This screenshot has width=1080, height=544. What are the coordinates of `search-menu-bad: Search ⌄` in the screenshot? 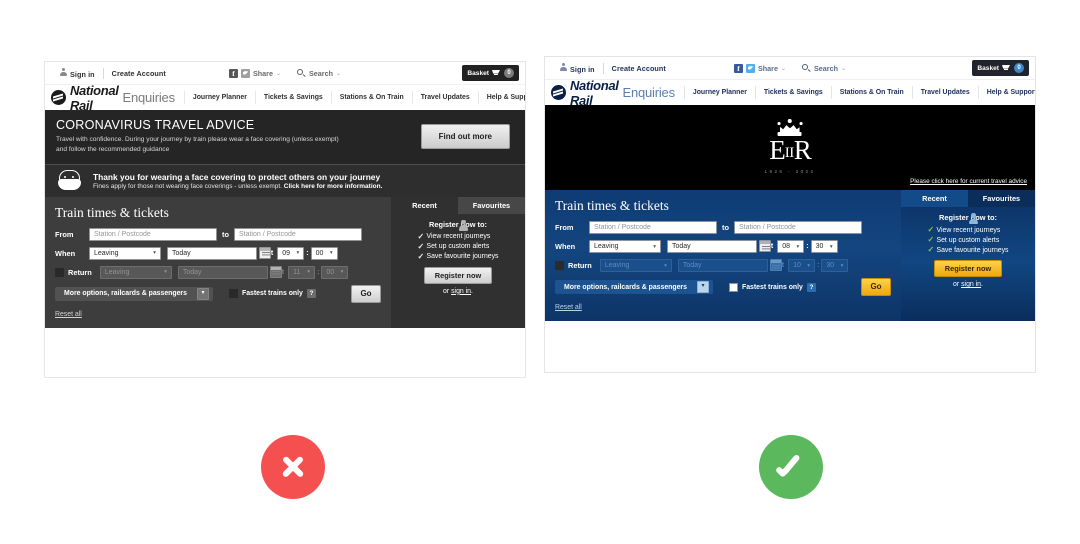 It's located at (319, 73).